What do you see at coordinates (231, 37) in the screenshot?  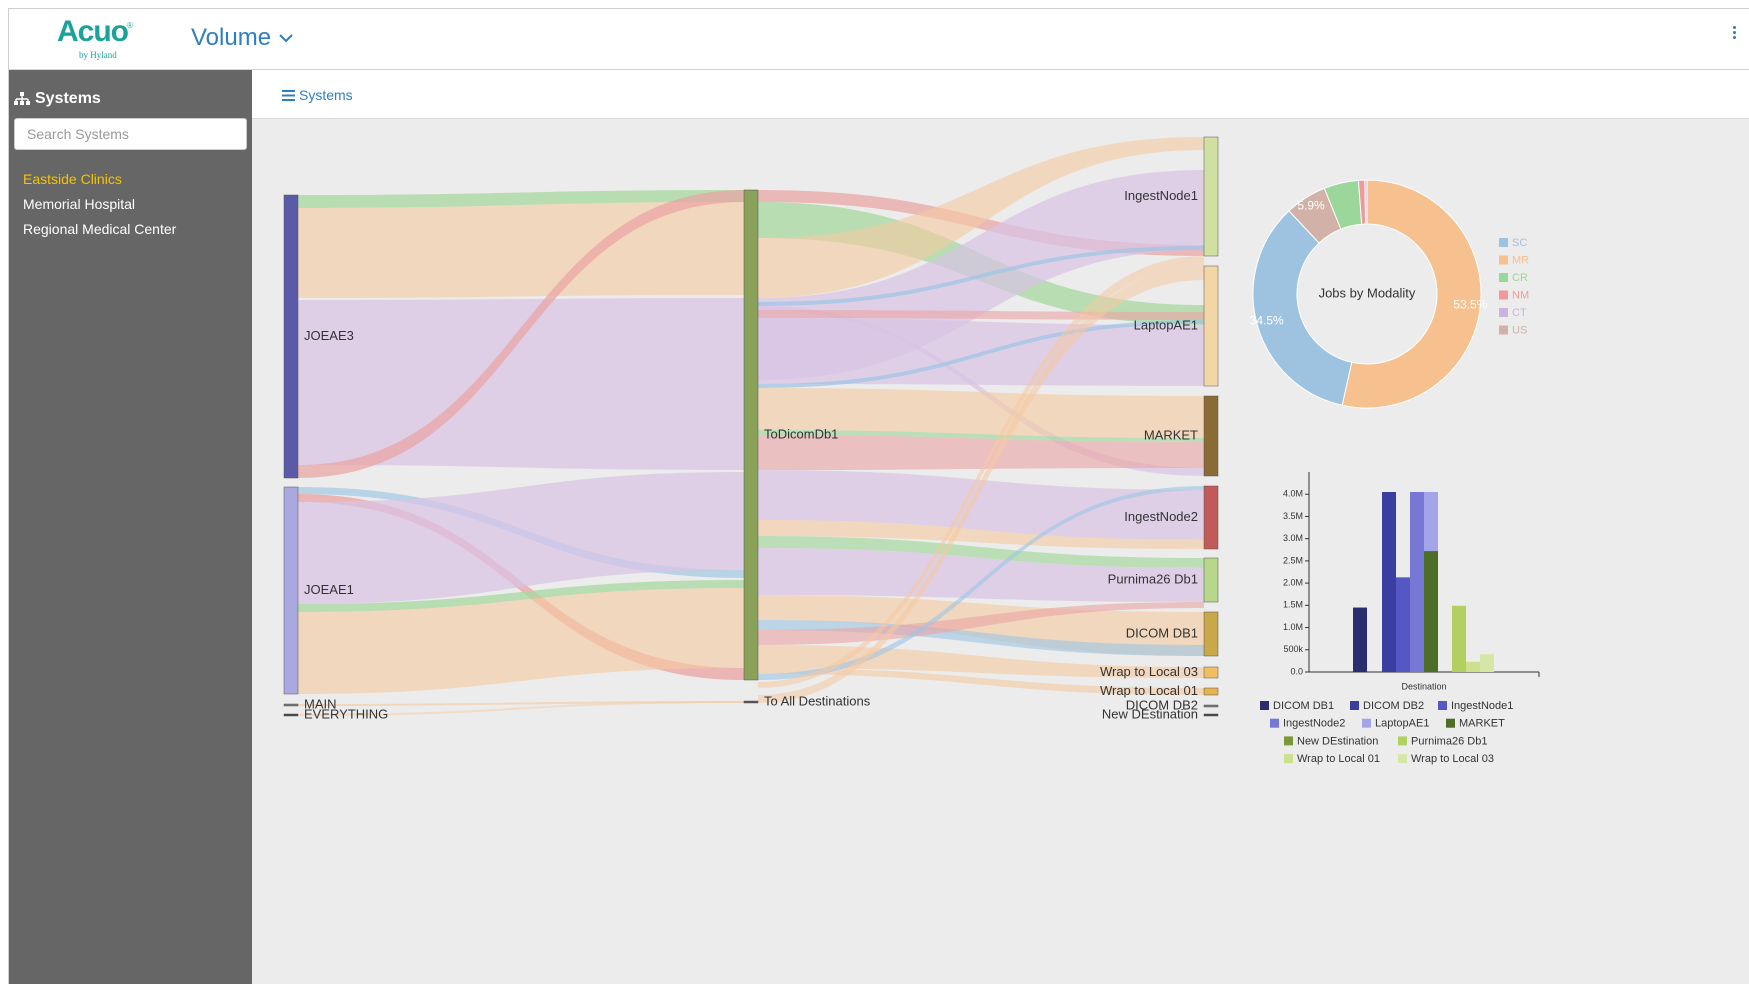 I see `view-selector-label: Volume` at bounding box center [231, 37].